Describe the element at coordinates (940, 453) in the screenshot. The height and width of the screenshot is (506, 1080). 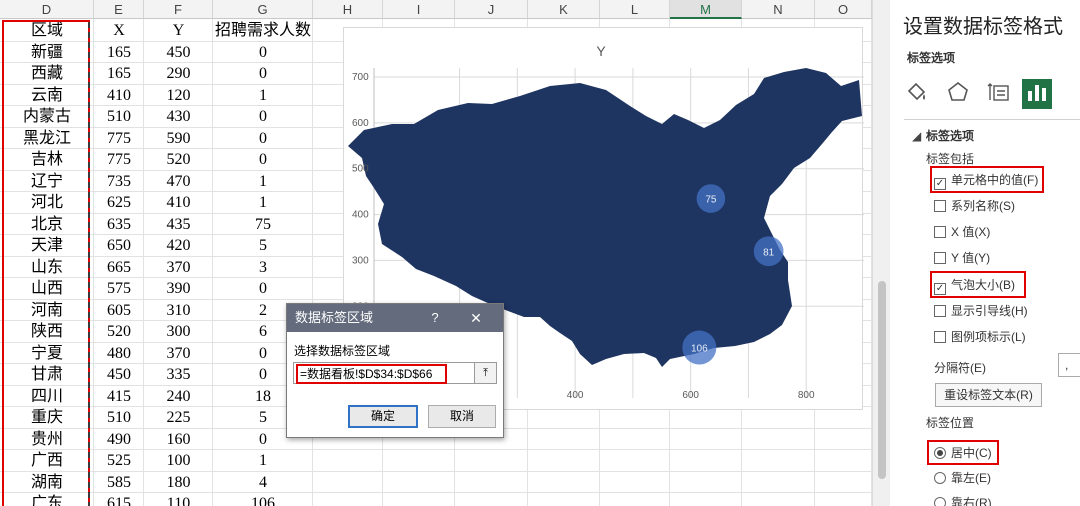
I see `selected-radio-icon` at that location.